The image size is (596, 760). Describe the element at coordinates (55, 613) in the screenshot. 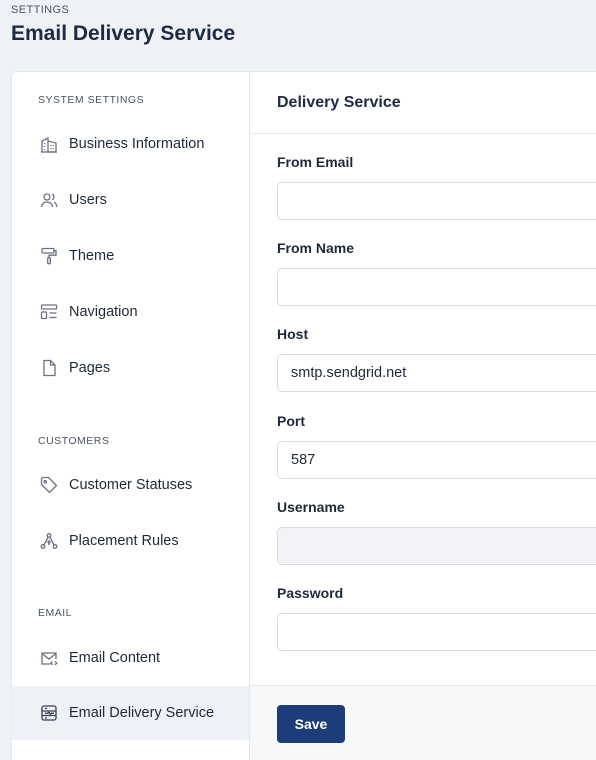

I see `section-email: EMAIL` at that location.